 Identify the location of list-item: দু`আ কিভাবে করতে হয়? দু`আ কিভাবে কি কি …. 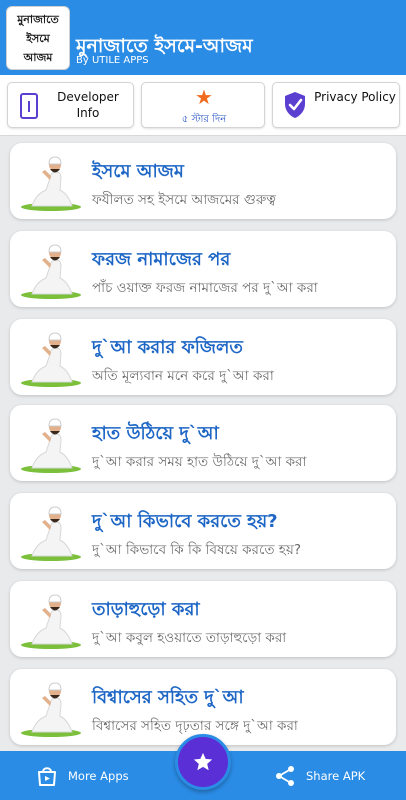
(203, 531).